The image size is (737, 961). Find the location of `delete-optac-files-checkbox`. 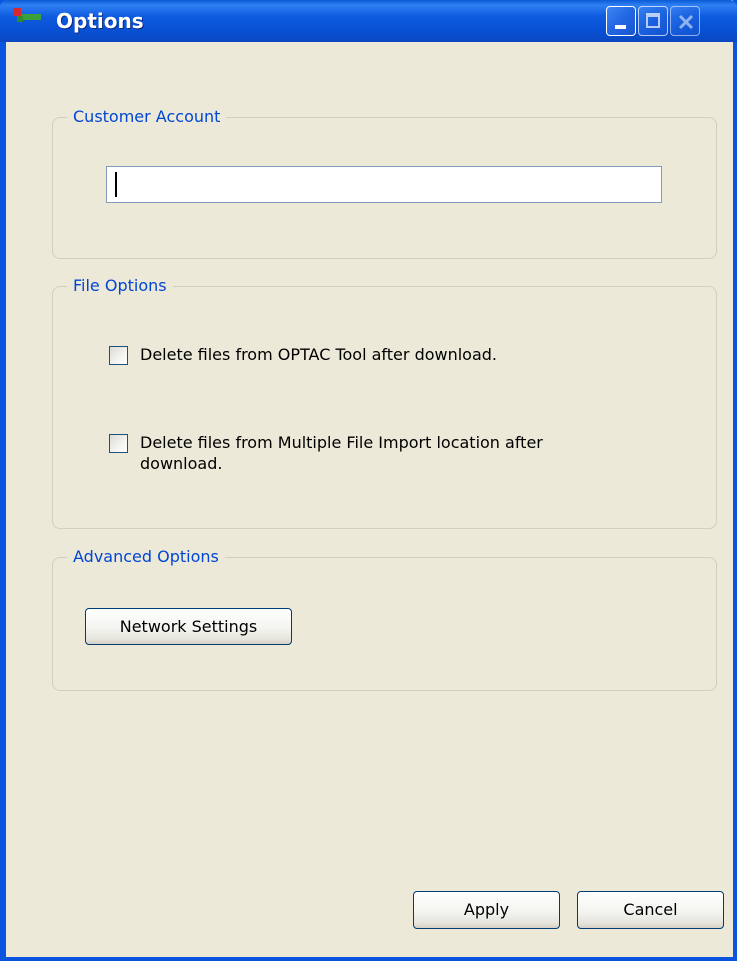

delete-optac-files-checkbox is located at coordinates (118, 355).